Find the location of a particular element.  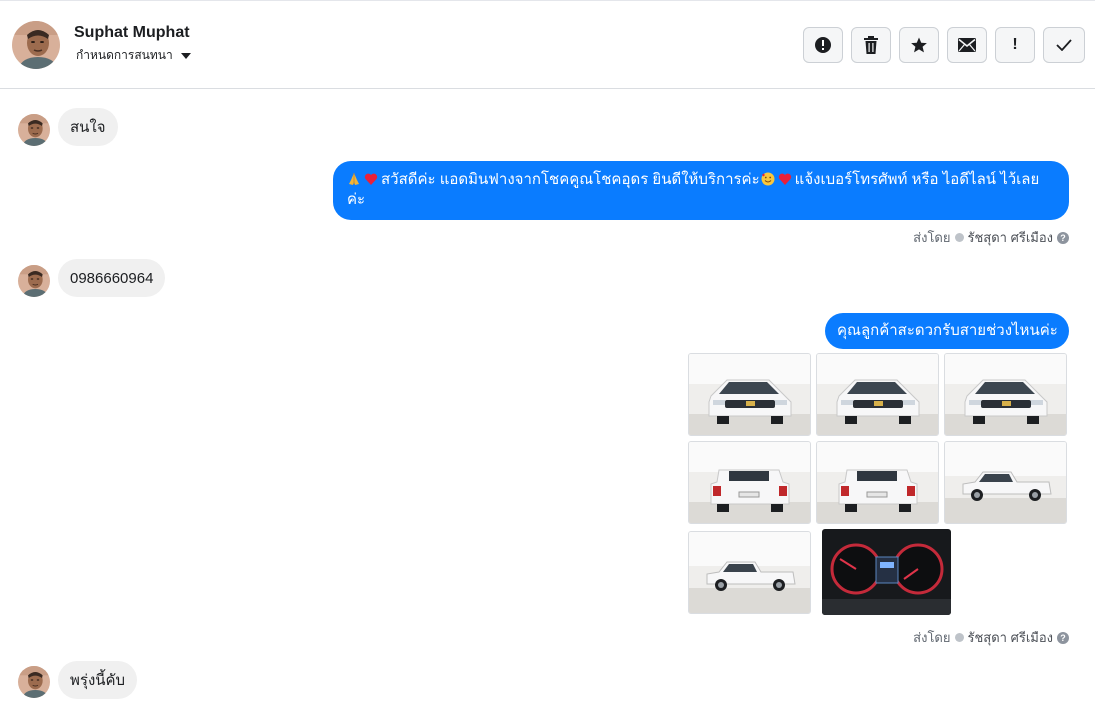

mark-unread-button is located at coordinates (967, 45).